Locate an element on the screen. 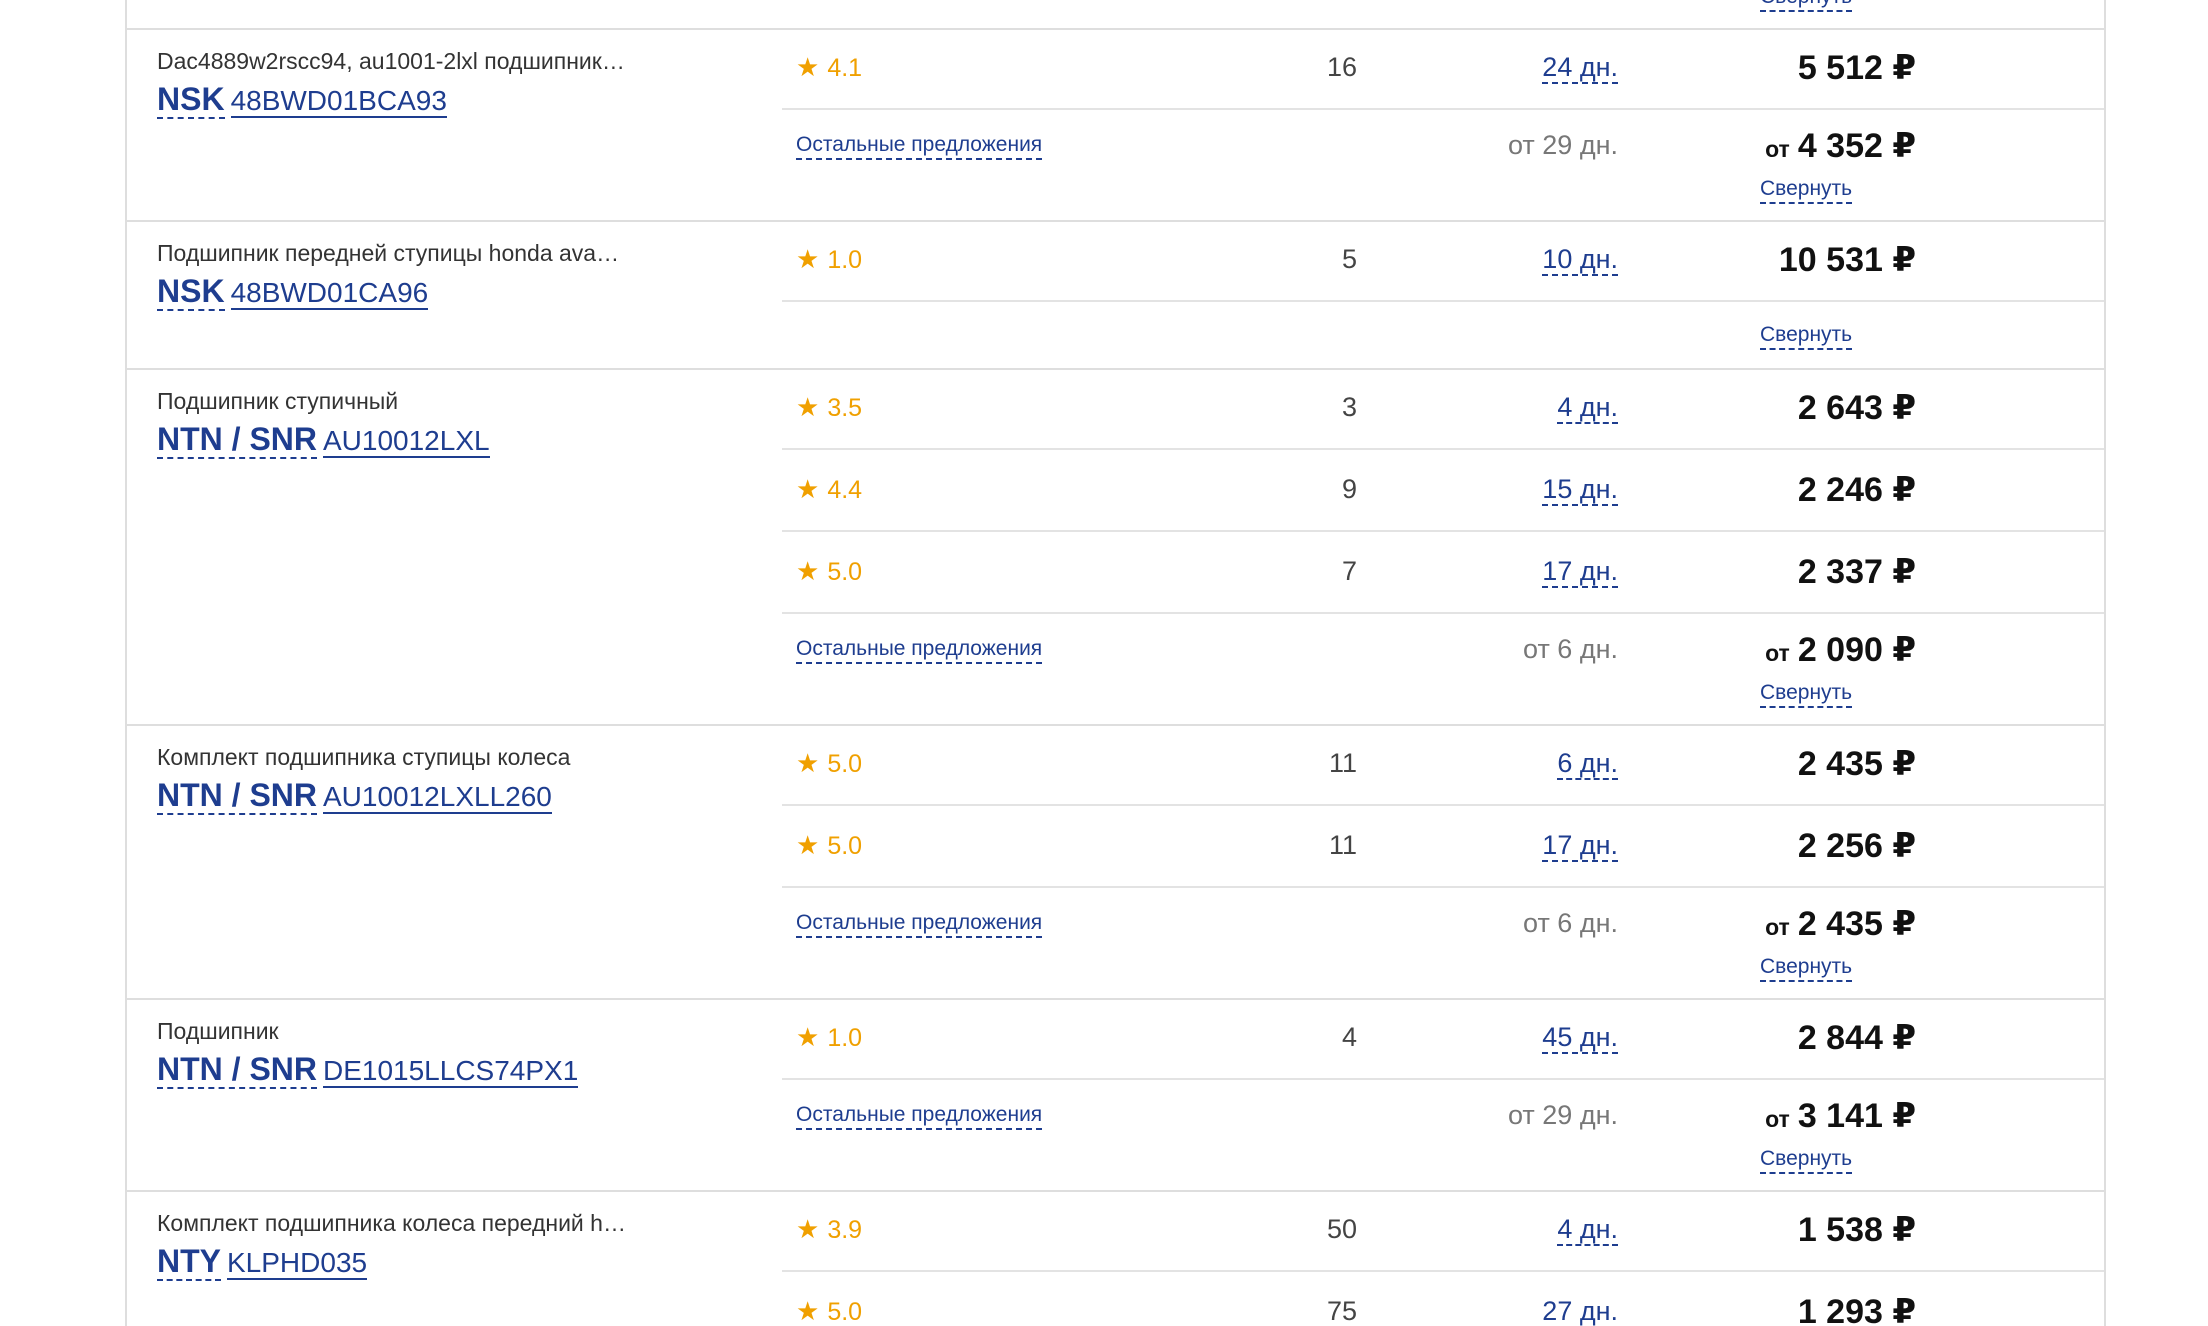 The height and width of the screenshot is (1326, 2208). offer-row: ★ 5.0 75 27 дн. 1 293 ₽ is located at coordinates (1443, 1299).